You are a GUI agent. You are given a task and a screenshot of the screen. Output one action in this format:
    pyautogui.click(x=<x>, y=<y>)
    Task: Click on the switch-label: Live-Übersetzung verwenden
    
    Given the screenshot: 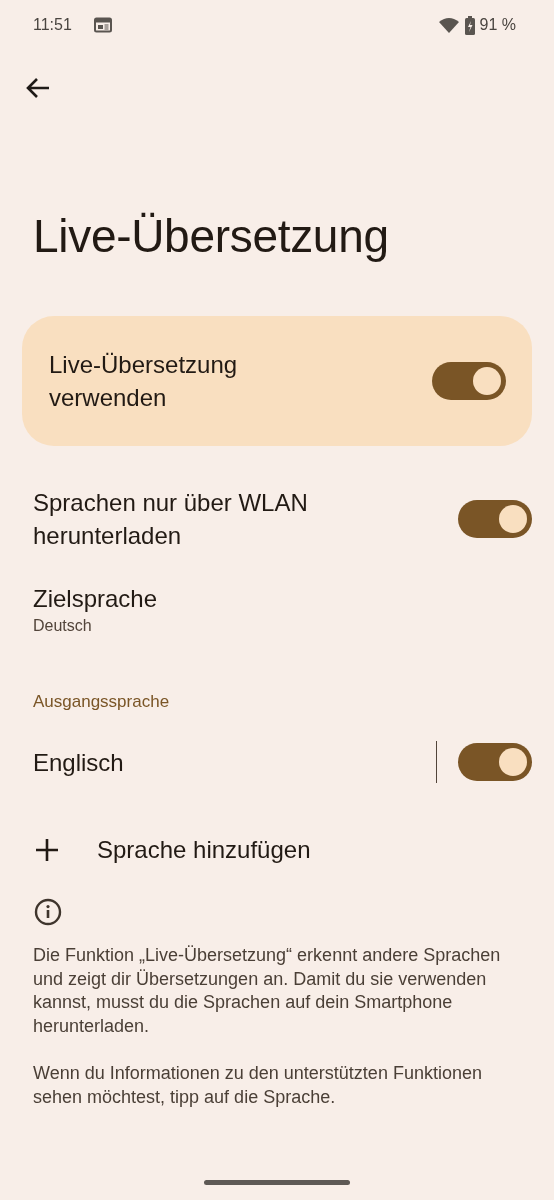 What is the action you would take?
    pyautogui.click(x=144, y=381)
    